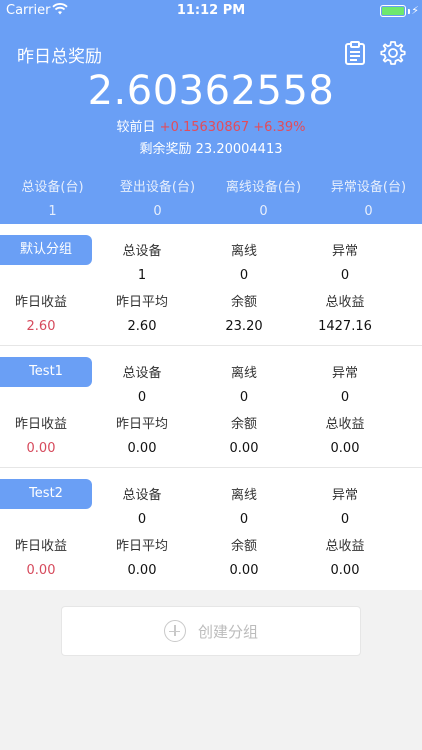 Image resolution: width=422 pixels, height=750 pixels. Describe the element at coordinates (368, 187) in the screenshot. I see `stat-label: 异常设备(台)` at that location.